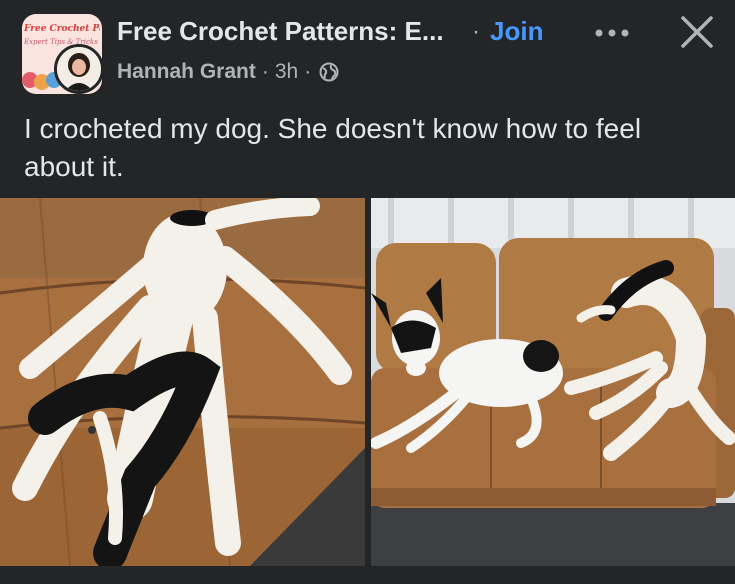 The width and height of the screenshot is (735, 584). What do you see at coordinates (329, 72) in the screenshot?
I see `globe-icon` at bounding box center [329, 72].